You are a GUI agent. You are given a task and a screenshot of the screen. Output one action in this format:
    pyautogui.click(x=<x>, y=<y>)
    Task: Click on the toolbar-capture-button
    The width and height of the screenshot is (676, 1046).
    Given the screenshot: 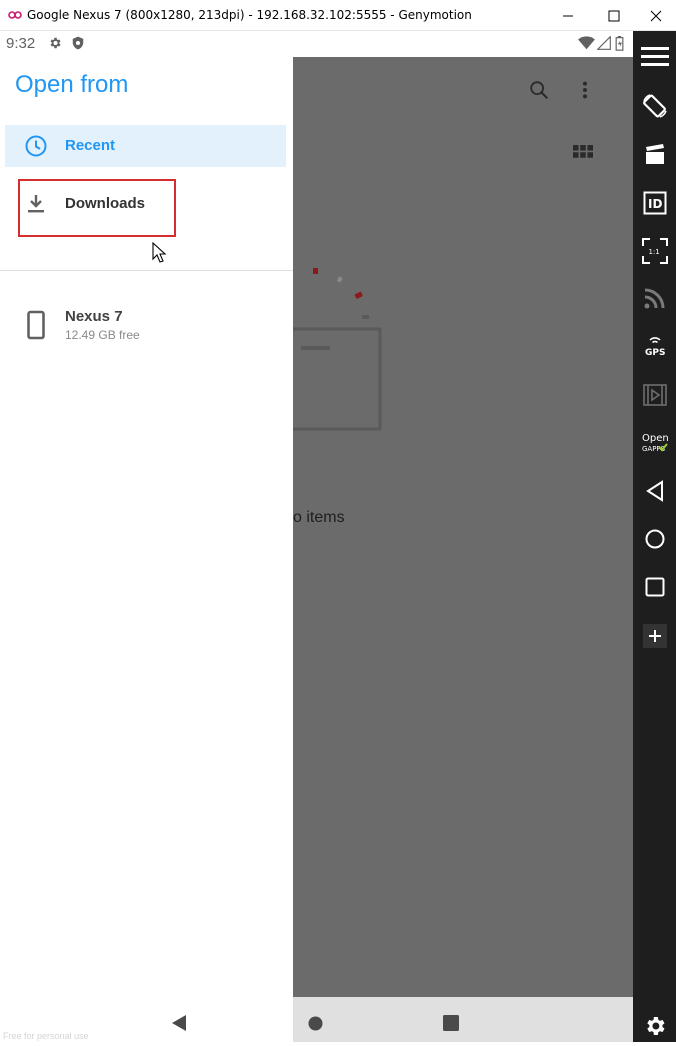 What is the action you would take?
    pyautogui.click(x=654, y=154)
    